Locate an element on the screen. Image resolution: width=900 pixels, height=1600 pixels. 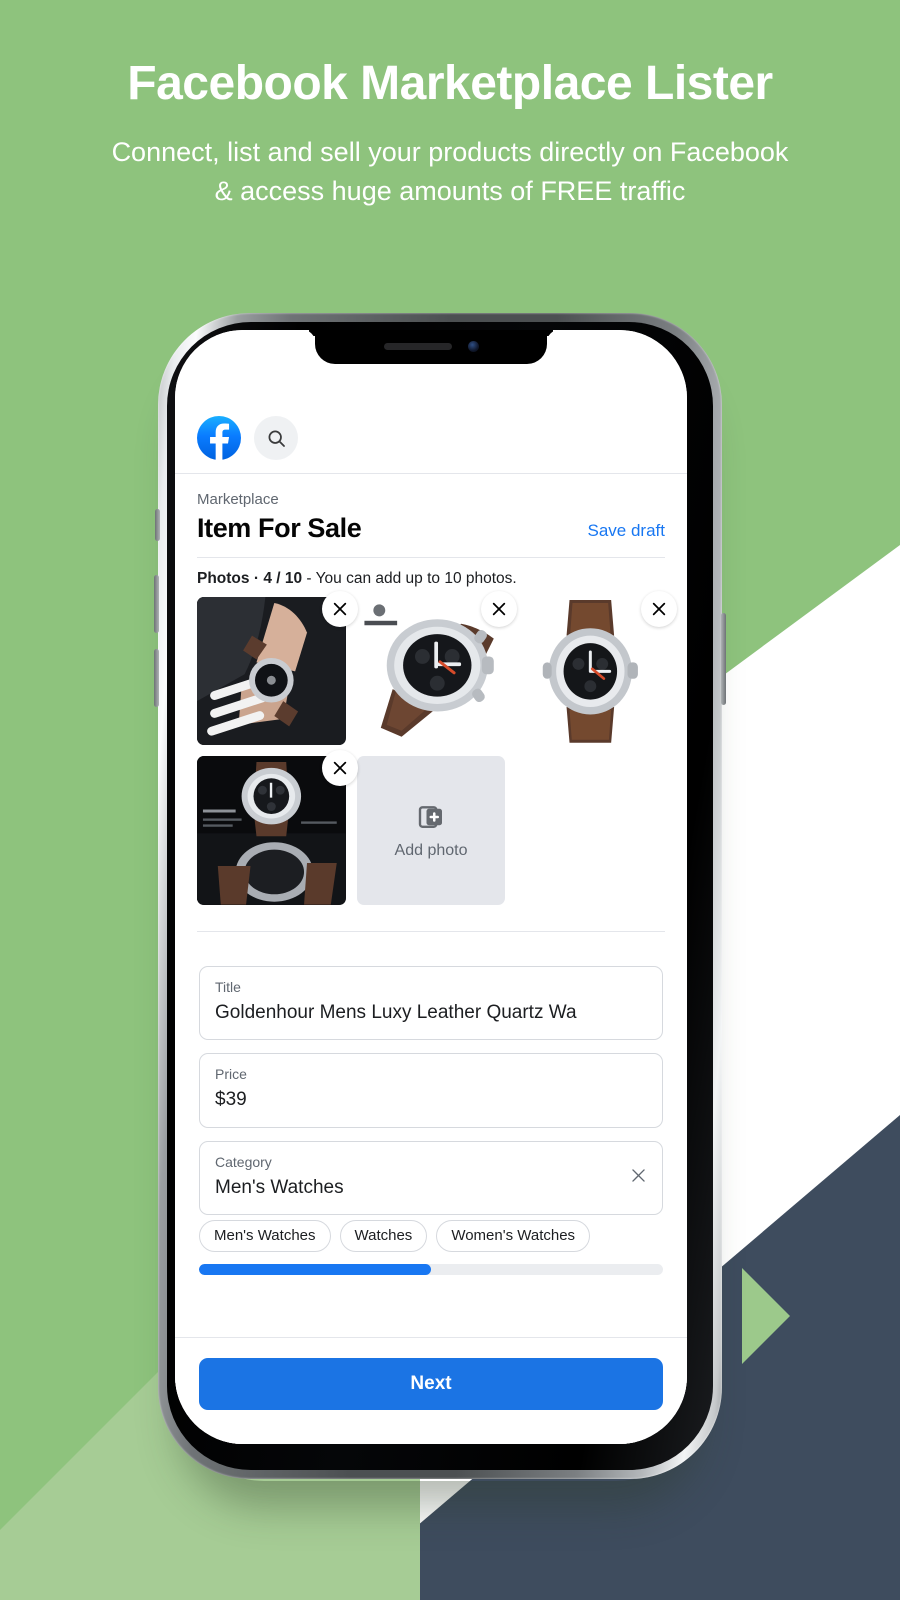
hero-title: Facebook Marketplace Lister is located at coordinates (450, 83).